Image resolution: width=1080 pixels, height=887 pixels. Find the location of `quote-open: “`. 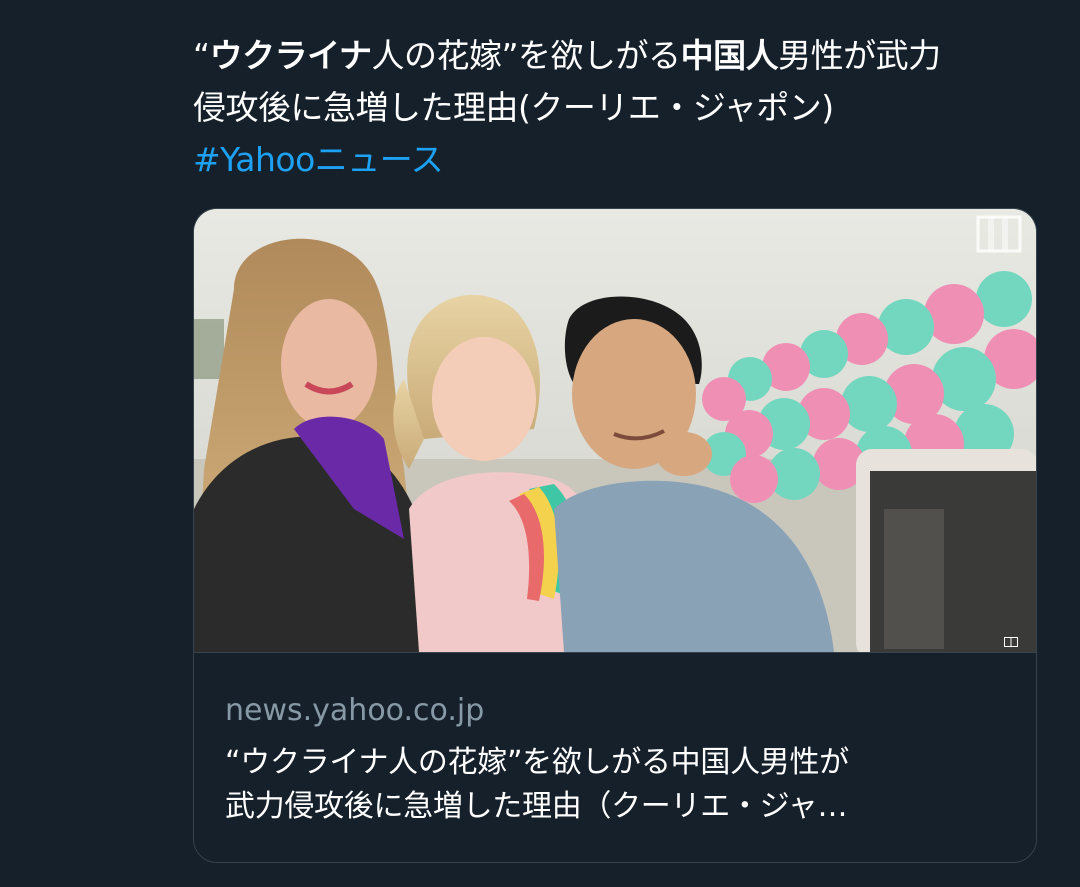

quote-open: “ is located at coordinates (201, 55).